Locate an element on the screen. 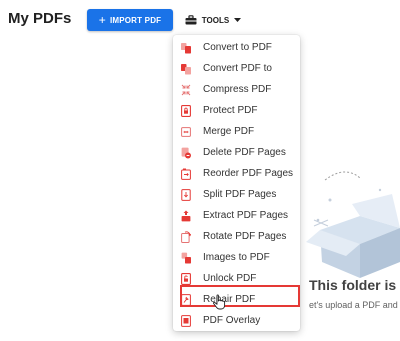  tools-button: TOOLS is located at coordinates (213, 20).